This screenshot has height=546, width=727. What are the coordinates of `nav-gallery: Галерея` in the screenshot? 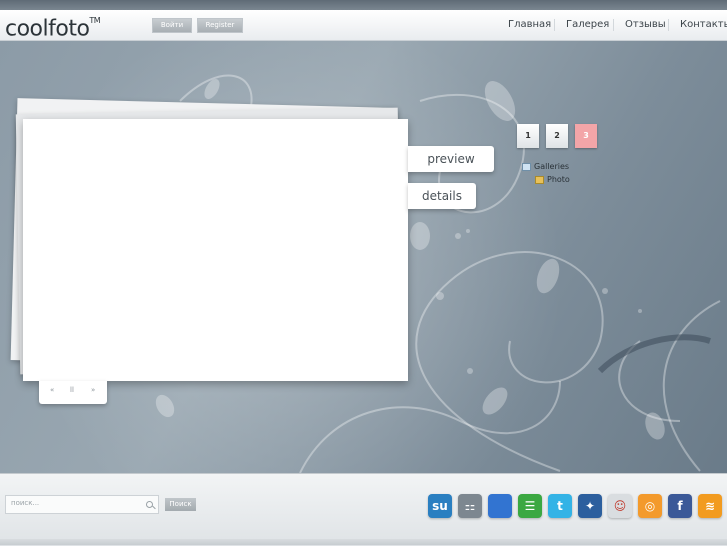 It's located at (587, 25).